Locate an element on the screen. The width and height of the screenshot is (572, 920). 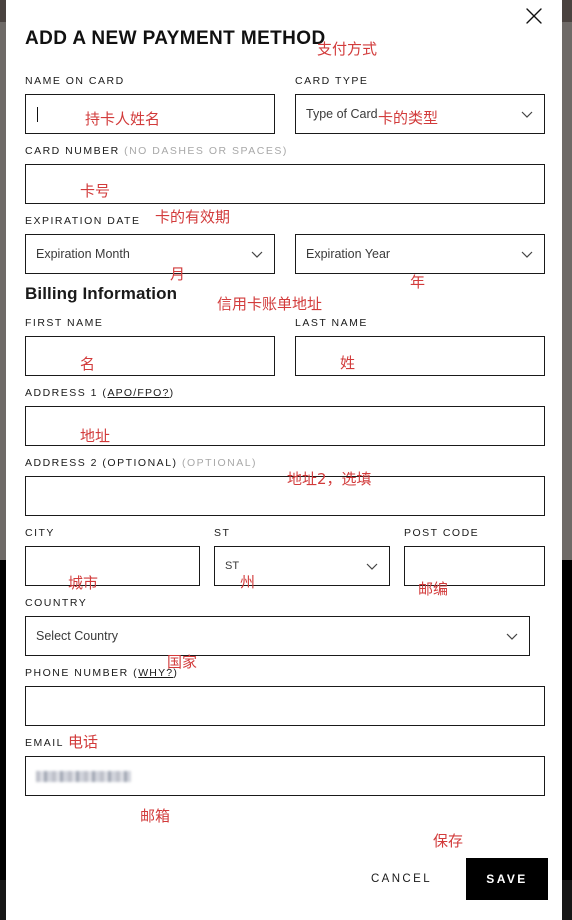
expiration-month-select: Expiration Month is located at coordinates (150, 254).